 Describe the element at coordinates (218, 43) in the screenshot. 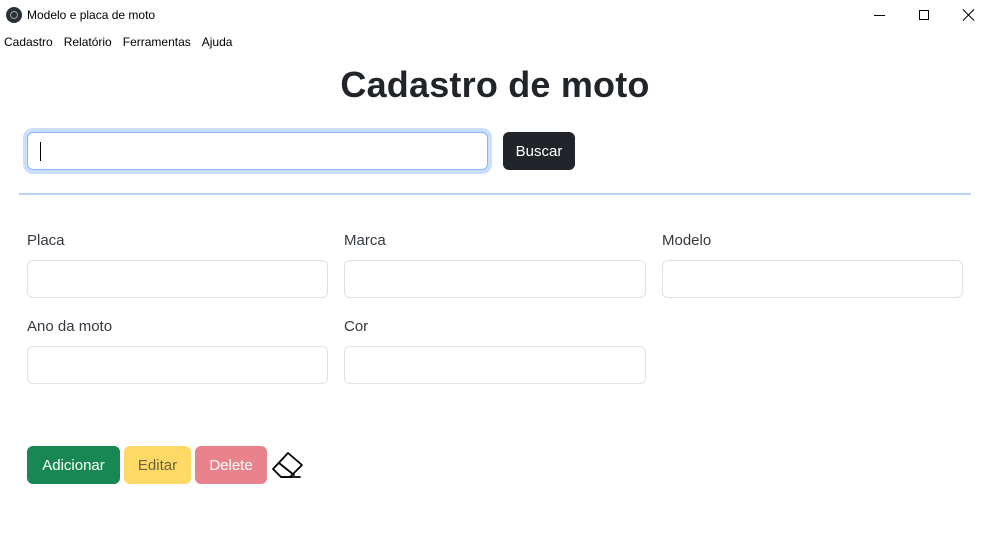

I see `menu-item-ajuda: Ajuda` at that location.